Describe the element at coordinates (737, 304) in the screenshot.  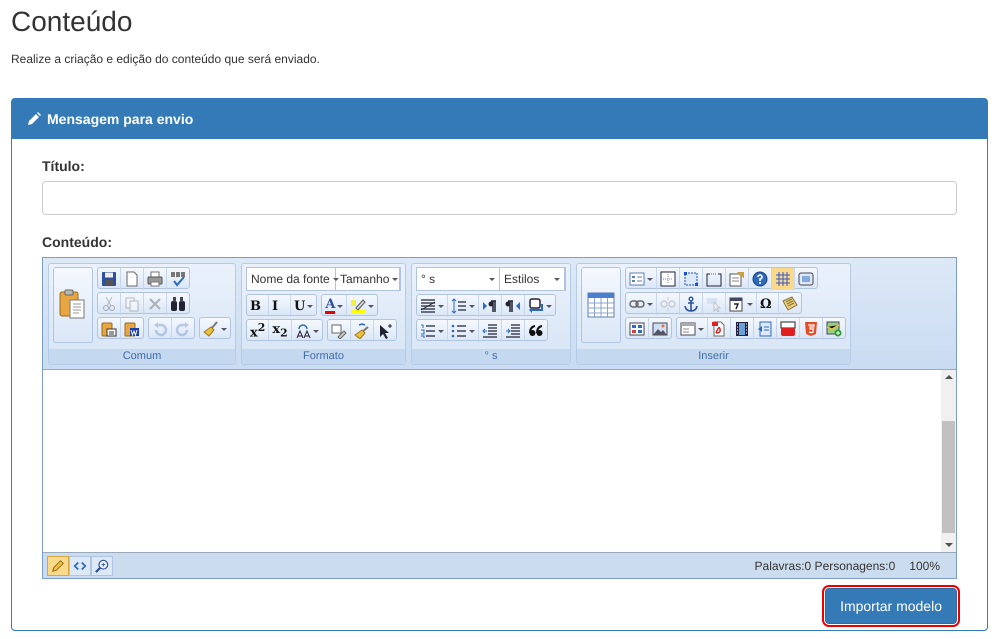
I see `calendar-icon` at that location.